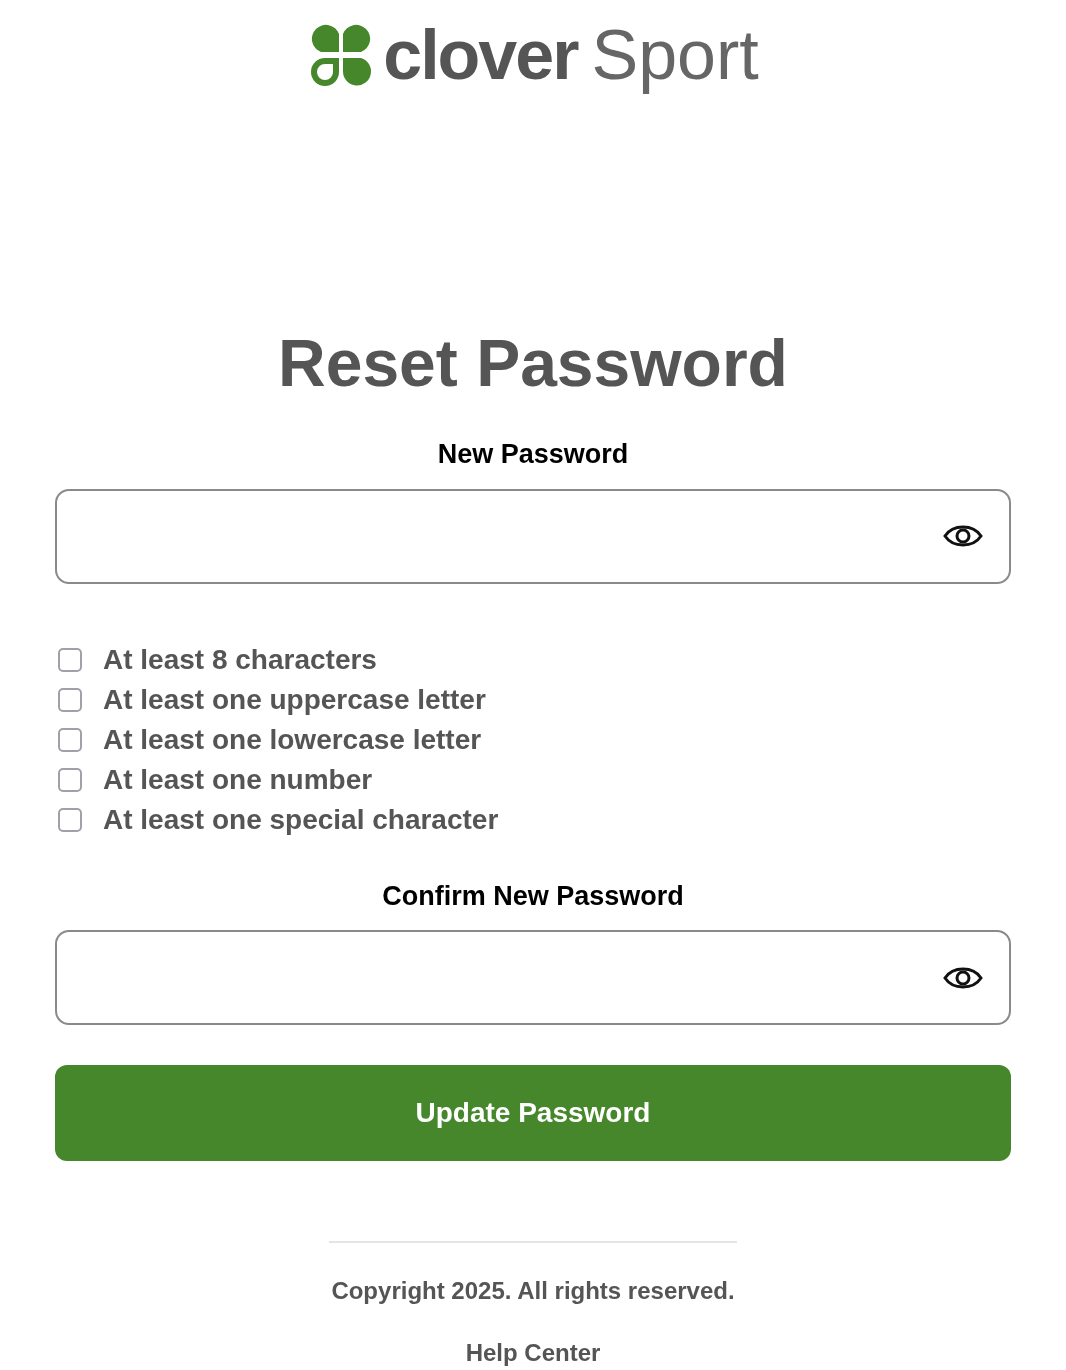 The width and height of the screenshot is (1066, 1370). I want to click on requirement-text: At least one special character, so click(301, 819).